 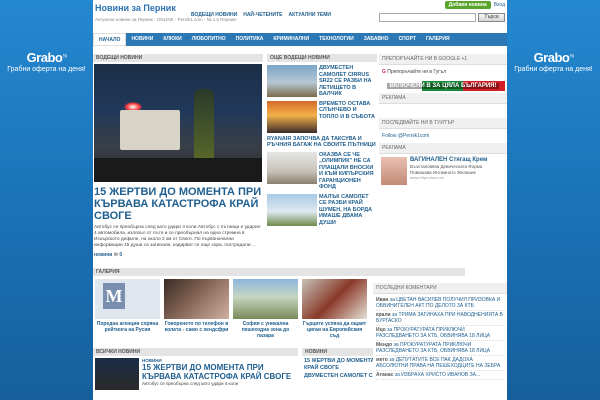 I want to click on grabo-ad-right: Grabo.bg Грабни оферта на деня!, so click(x=553, y=62).